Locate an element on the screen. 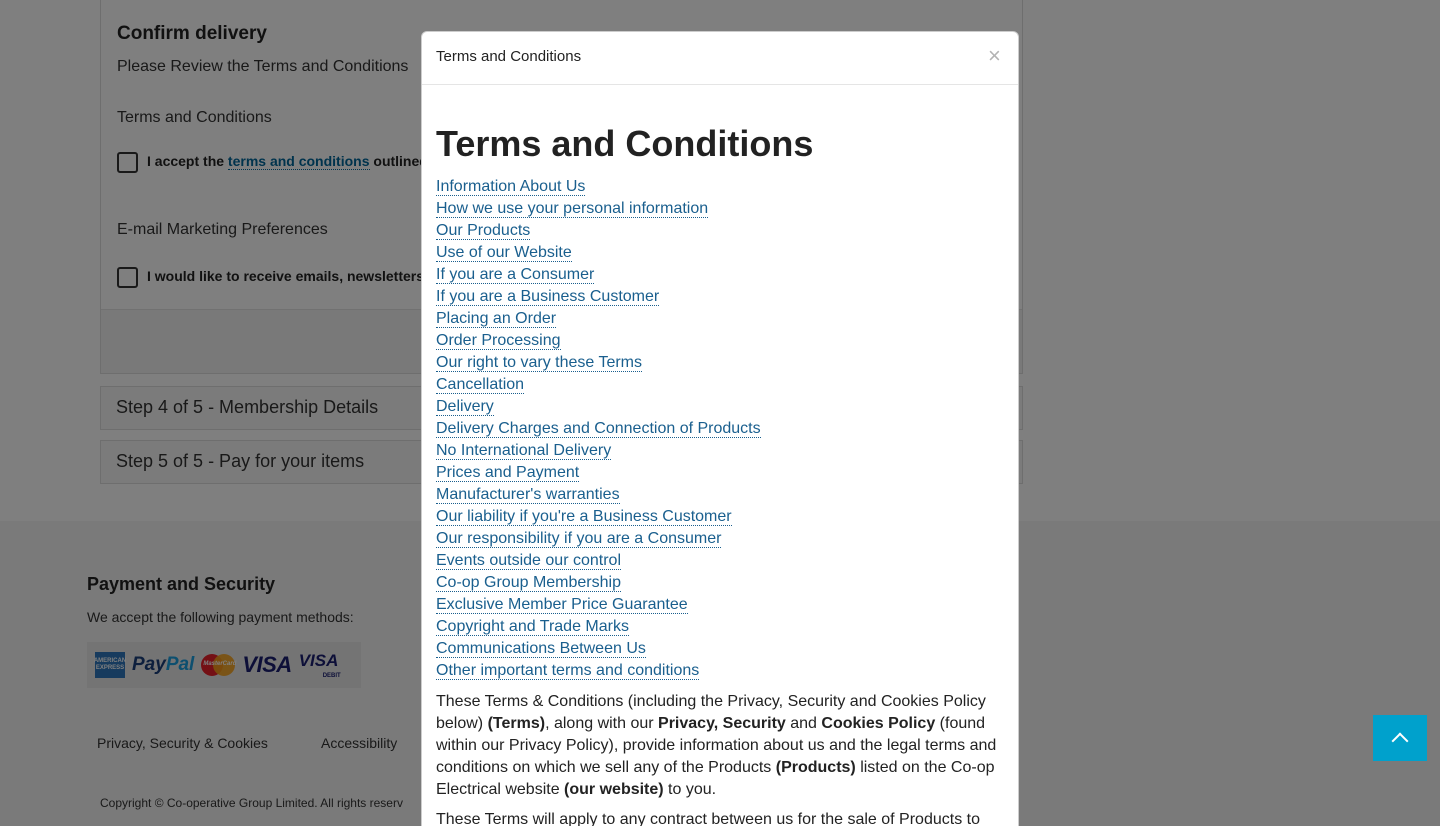 Image resolution: width=1440 pixels, height=826 pixels. toc-item: Use of our Website is located at coordinates (720, 253).